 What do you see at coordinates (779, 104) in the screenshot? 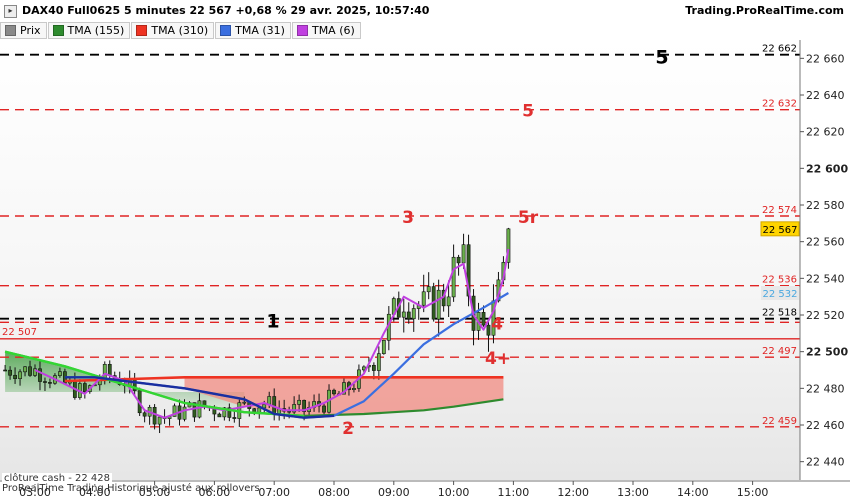
I see `level-label: 22 632` at bounding box center [779, 104].